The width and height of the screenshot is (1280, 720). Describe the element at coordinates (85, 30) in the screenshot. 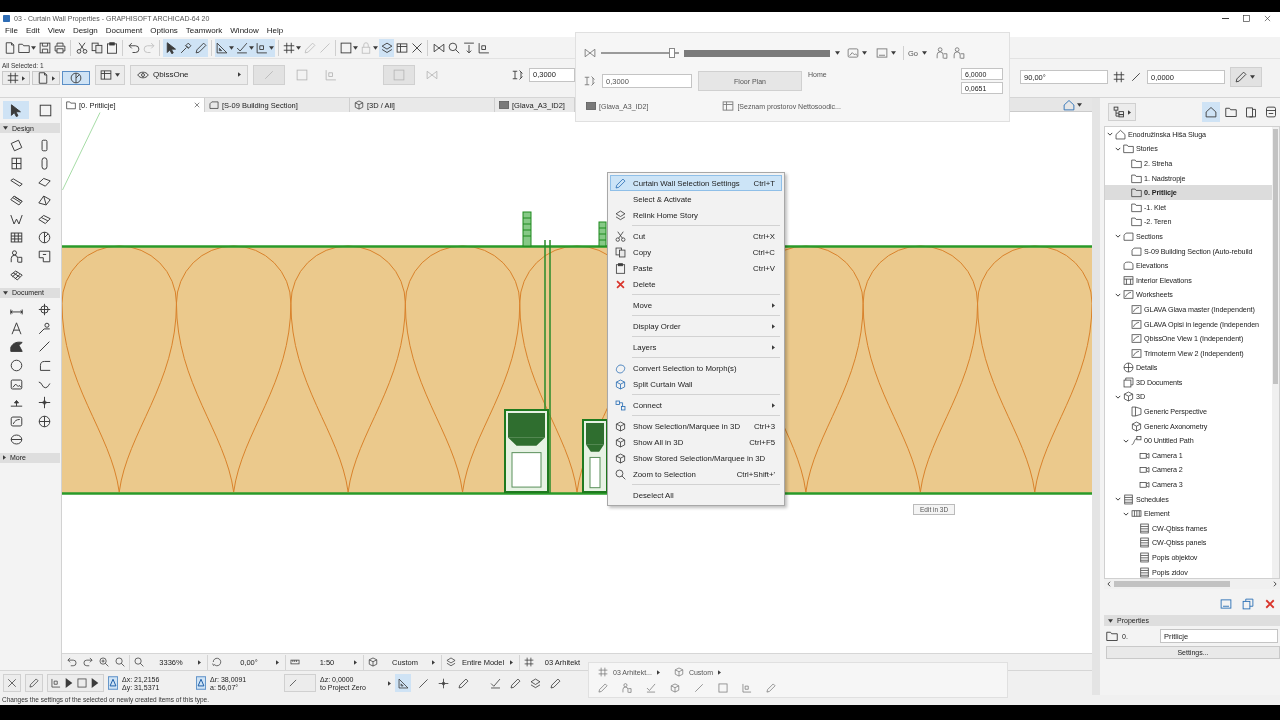

I see `menu-item: Design` at that location.